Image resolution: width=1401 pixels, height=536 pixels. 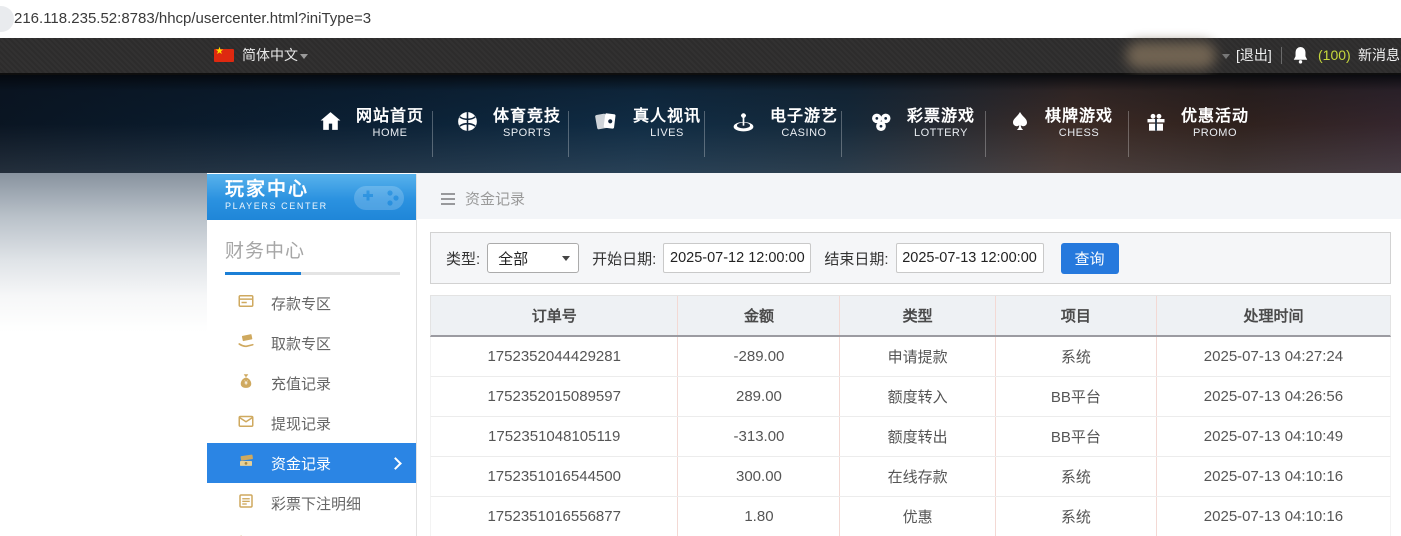 What do you see at coordinates (533, 258) in the screenshot?
I see `type-select: 全部` at bounding box center [533, 258].